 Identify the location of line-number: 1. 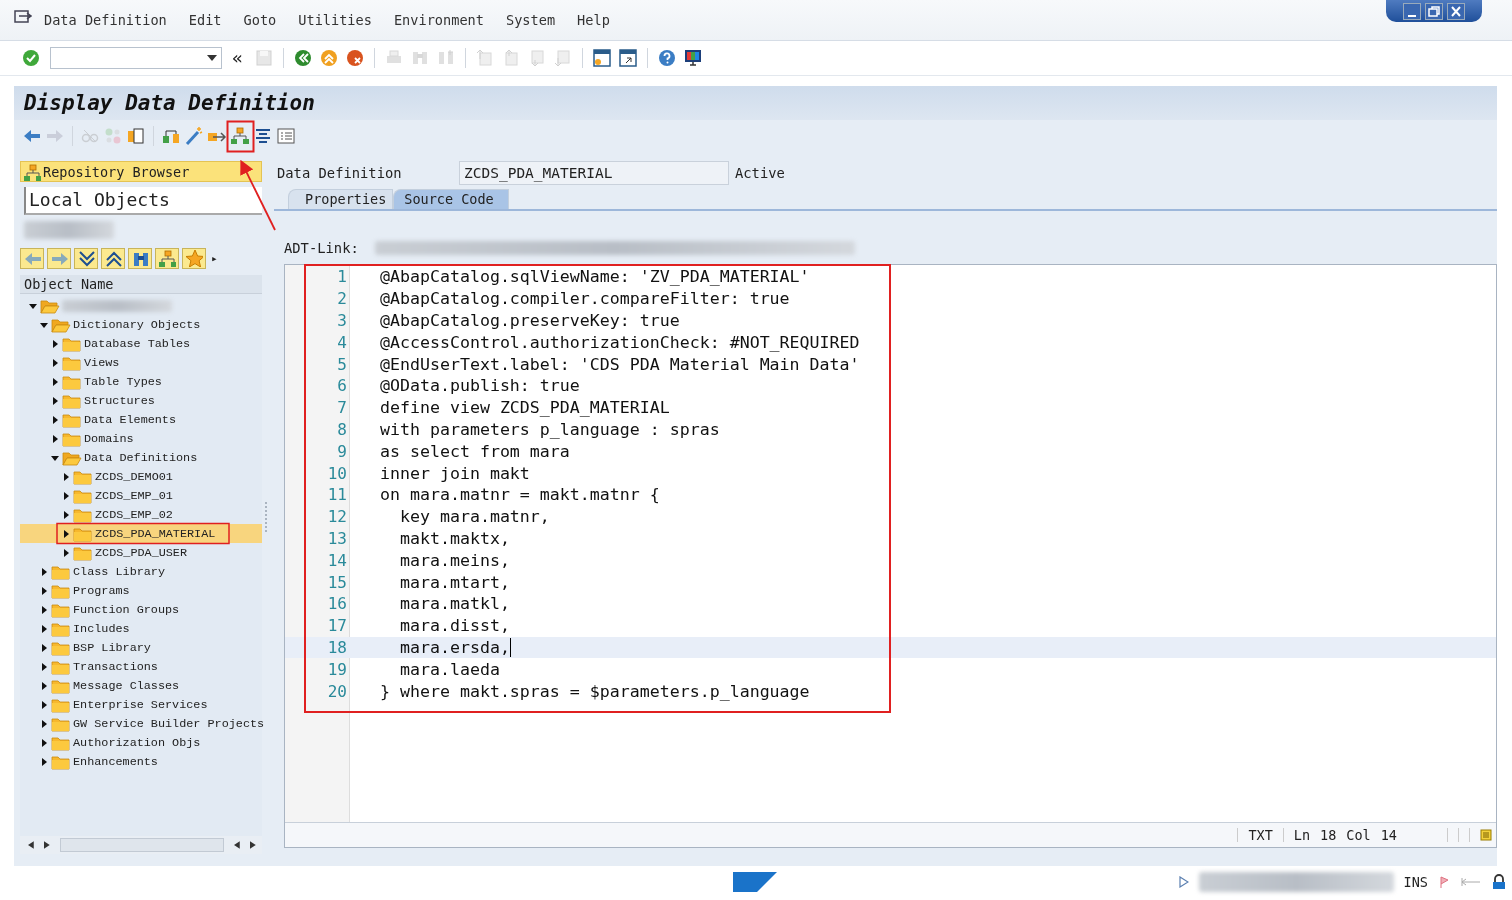
(341, 277).